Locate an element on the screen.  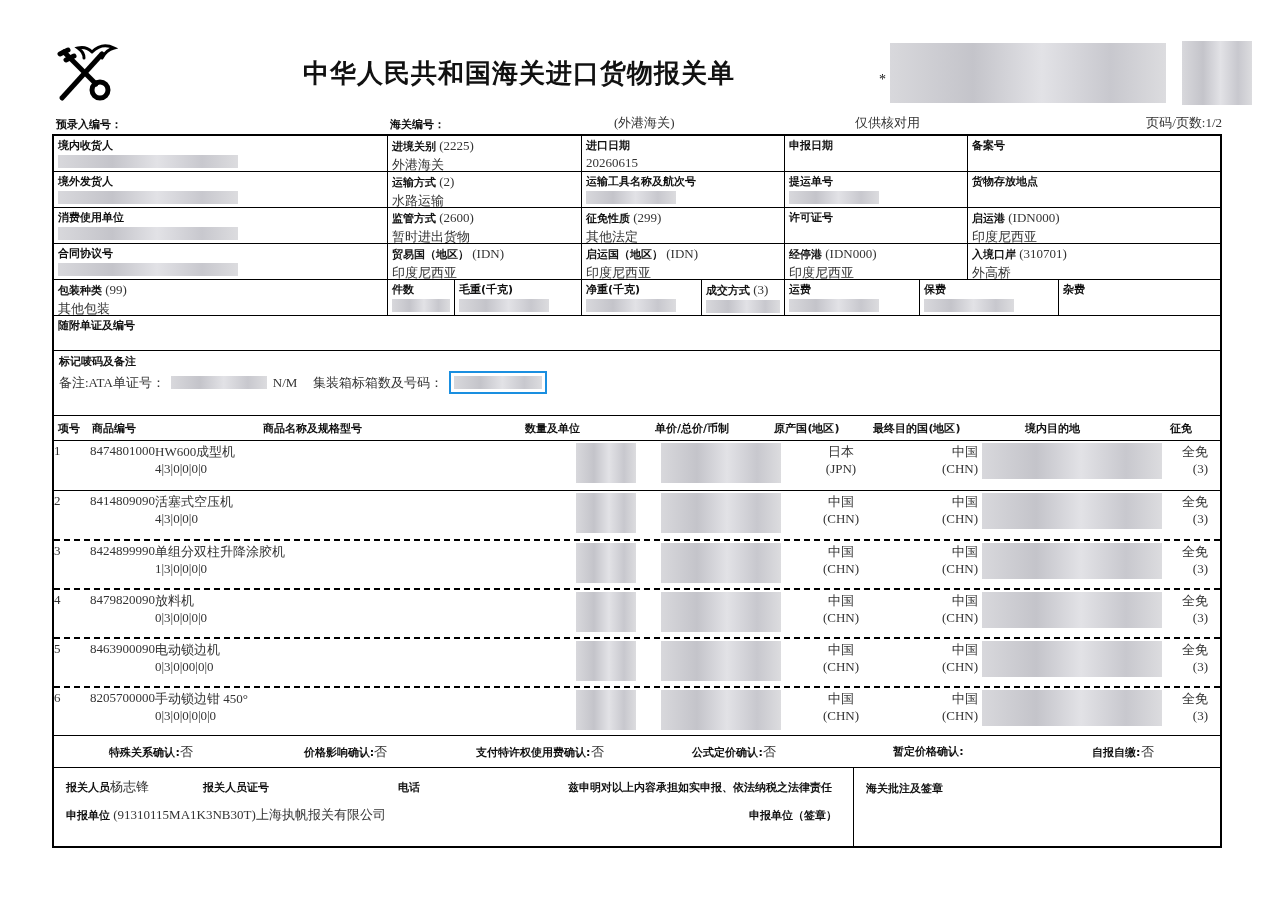
confirmation-field: 价格影响确认:否 is located at coordinates (345, 751).